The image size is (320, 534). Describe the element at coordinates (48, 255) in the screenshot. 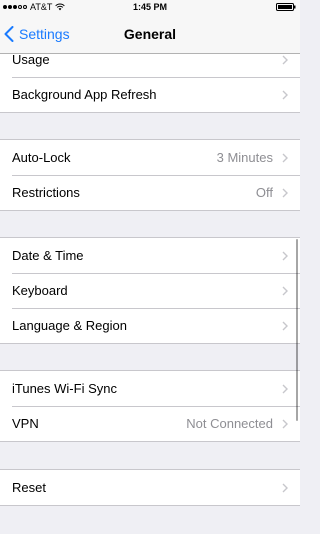

I see `row-label: Date & Time` at that location.